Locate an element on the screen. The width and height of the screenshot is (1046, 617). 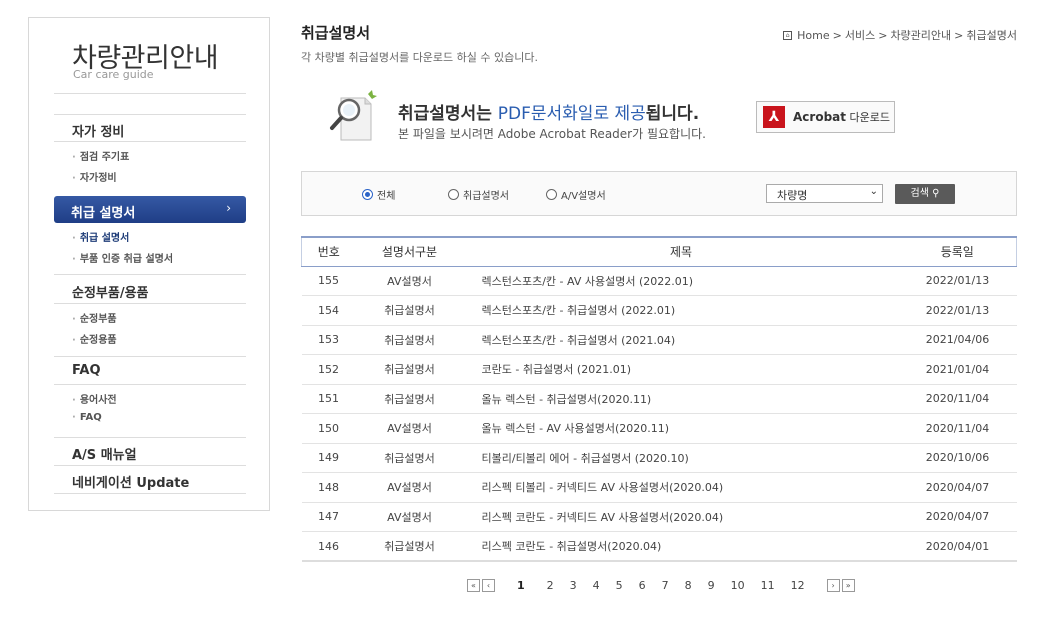
home-icon: ⌂ is located at coordinates (788, 35).